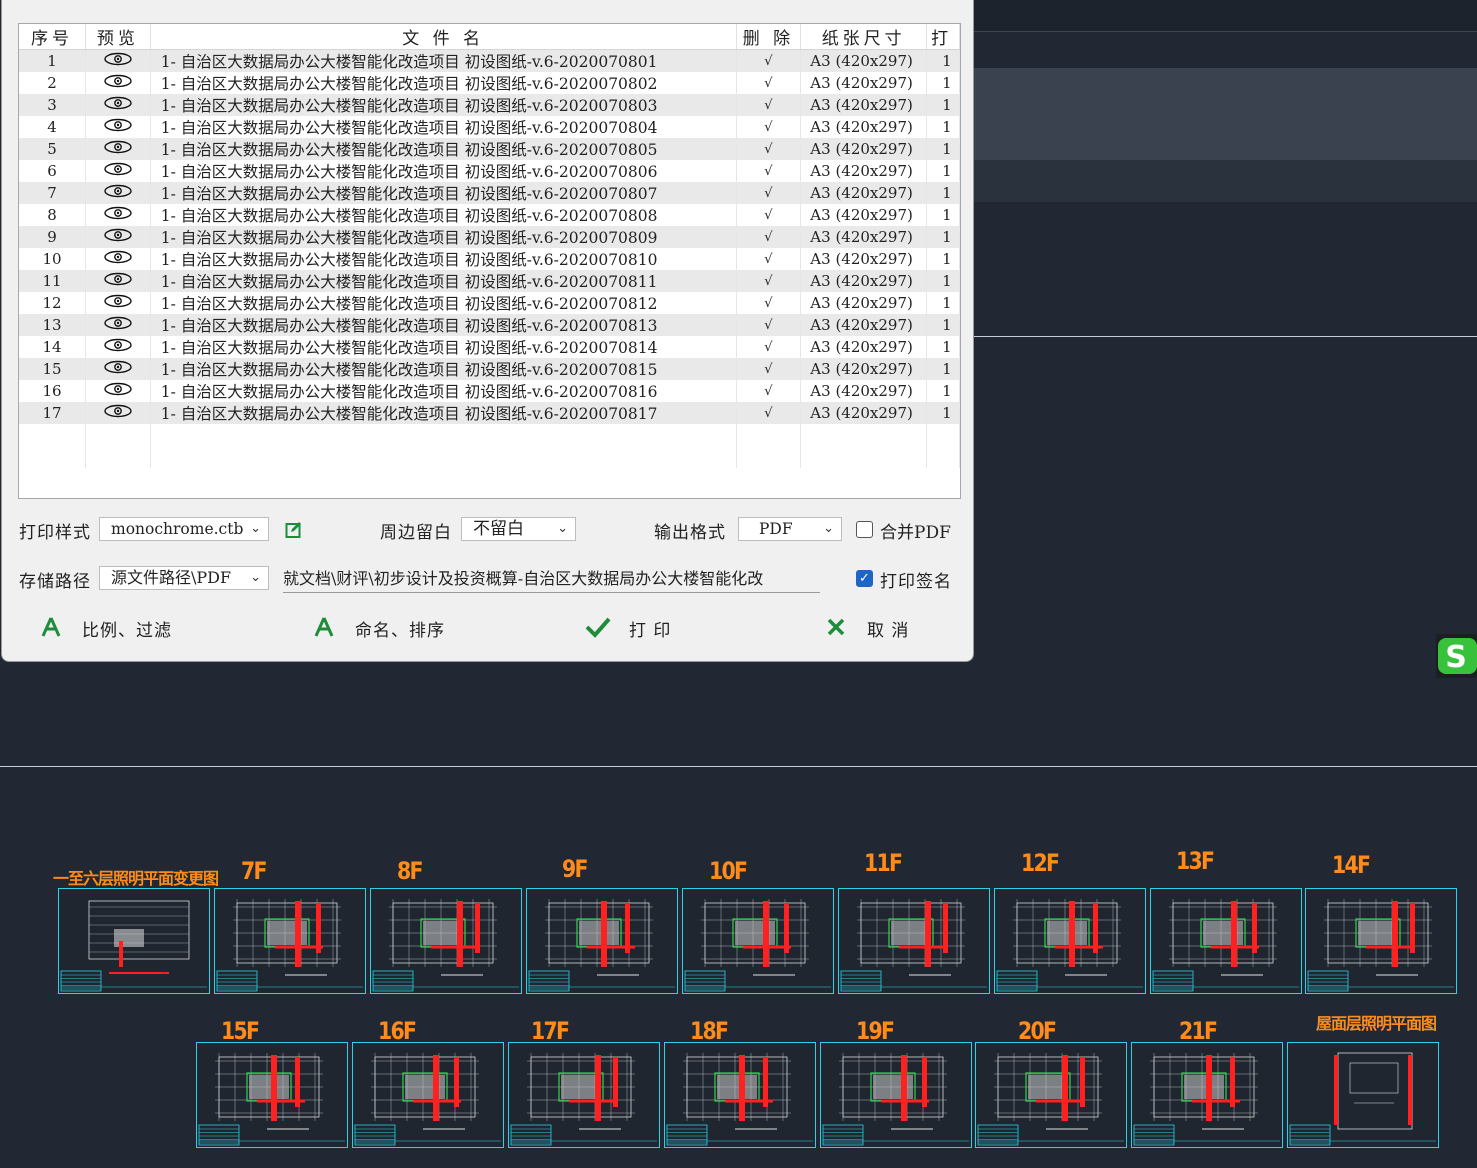 This screenshot has height=1168, width=1477. What do you see at coordinates (294, 532) in the screenshot?
I see `edit-icon` at bounding box center [294, 532].